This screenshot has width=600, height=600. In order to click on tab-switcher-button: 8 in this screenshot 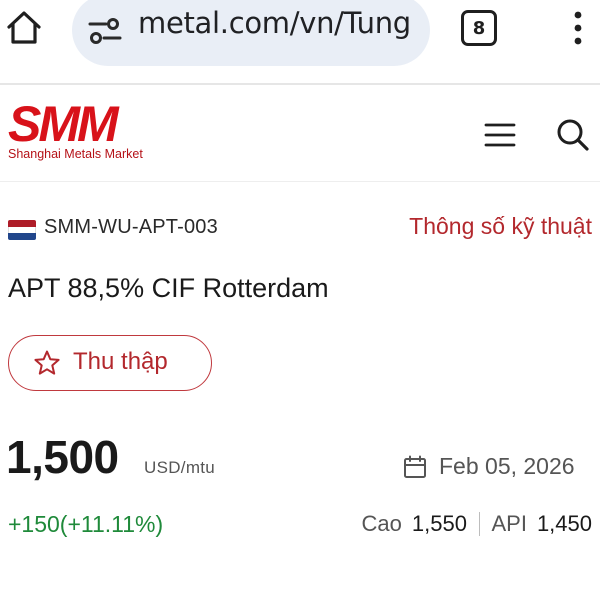, I will do `click(479, 28)`.